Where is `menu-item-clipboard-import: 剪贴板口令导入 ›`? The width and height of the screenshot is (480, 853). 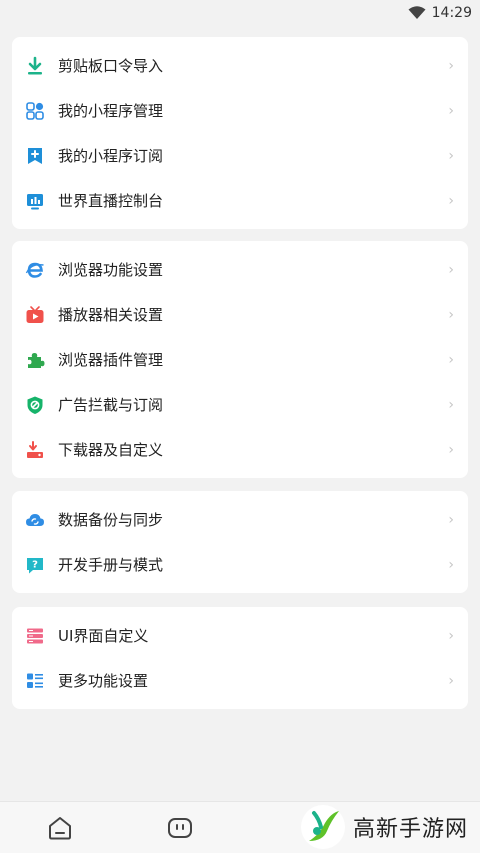
menu-item-clipboard-import: 剪贴板口令导入 › is located at coordinates (240, 65).